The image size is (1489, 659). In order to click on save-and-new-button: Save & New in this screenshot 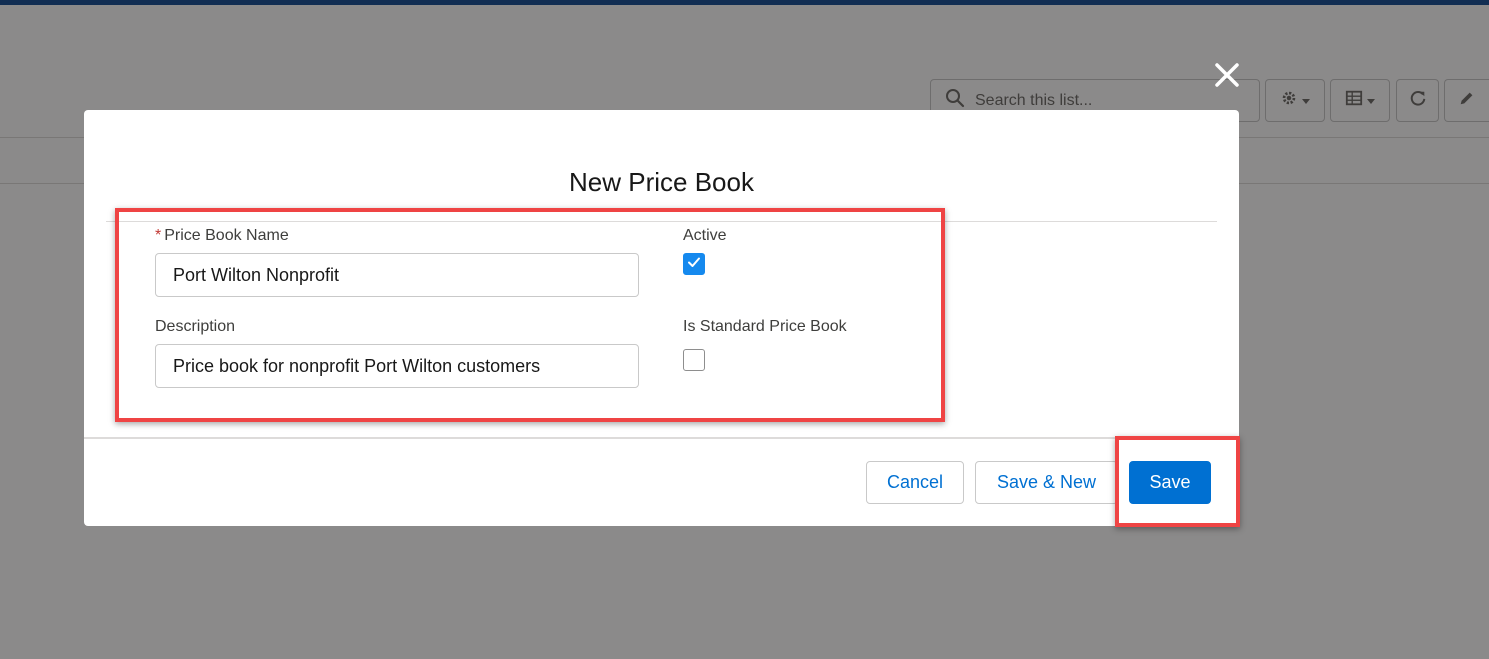, I will do `click(1046, 482)`.